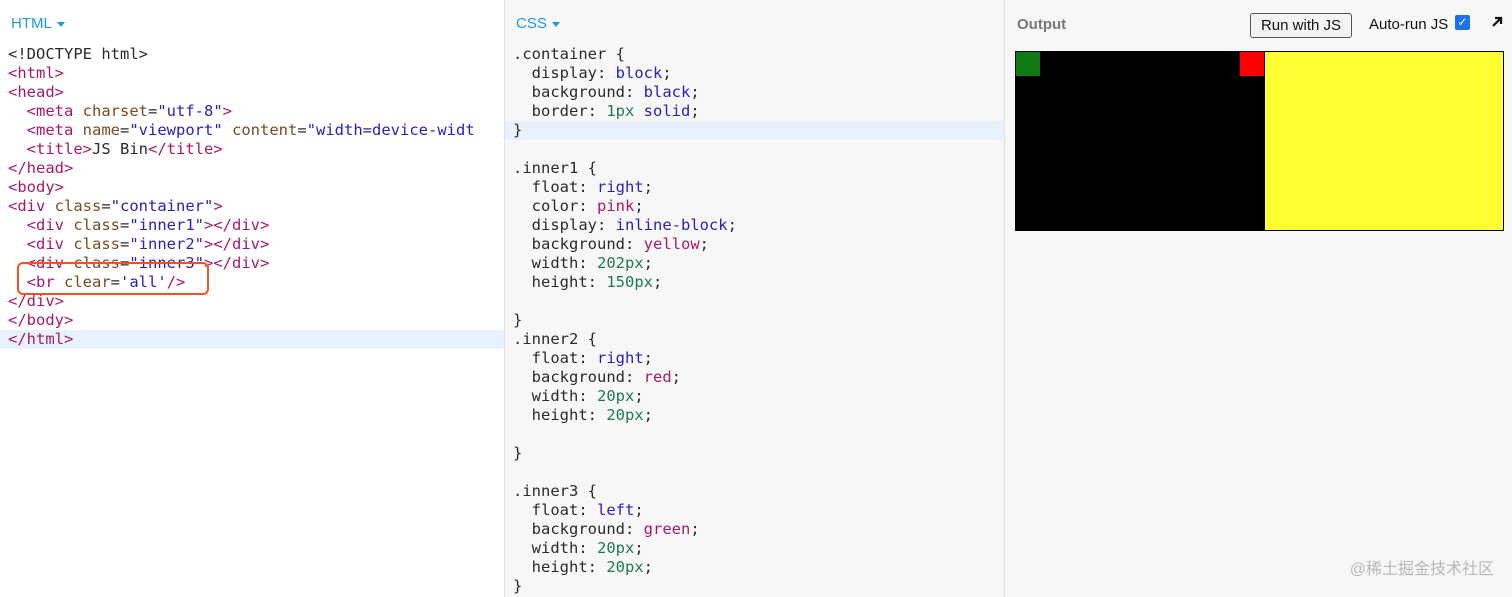  I want to click on code-token: 20px, so click(616, 396).